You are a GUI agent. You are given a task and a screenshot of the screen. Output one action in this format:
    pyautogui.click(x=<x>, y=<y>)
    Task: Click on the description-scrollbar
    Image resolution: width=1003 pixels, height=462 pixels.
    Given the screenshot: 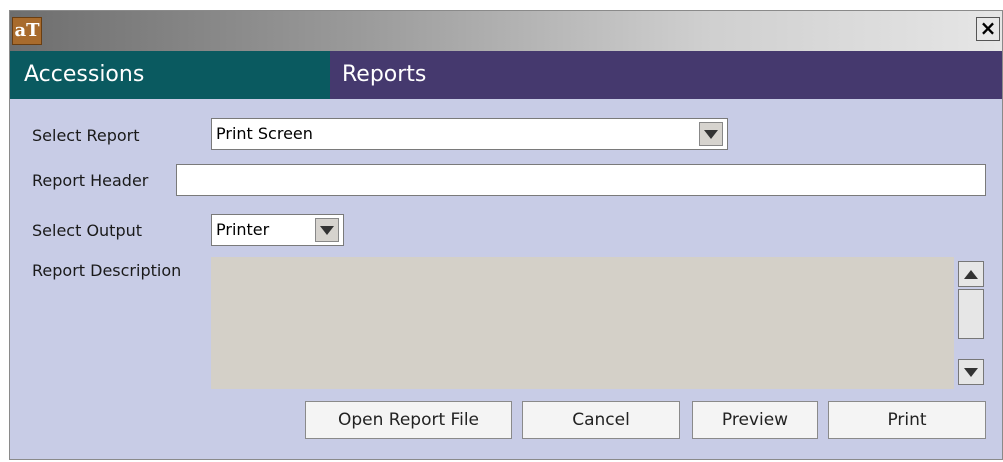 What is the action you would take?
    pyautogui.click(x=971, y=323)
    